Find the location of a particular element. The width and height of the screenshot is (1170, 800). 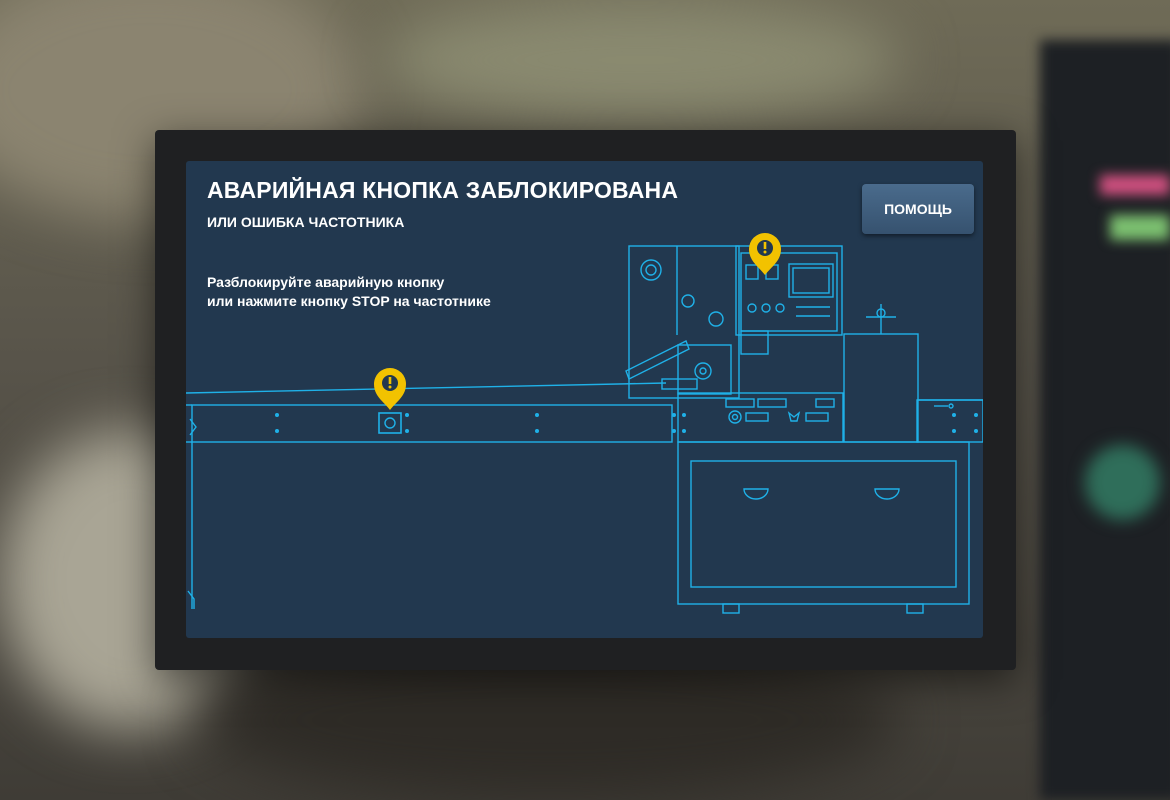

alert-subtitle: ИЛИ ОШИБКА ЧАСТОТНИКА is located at coordinates (306, 222).